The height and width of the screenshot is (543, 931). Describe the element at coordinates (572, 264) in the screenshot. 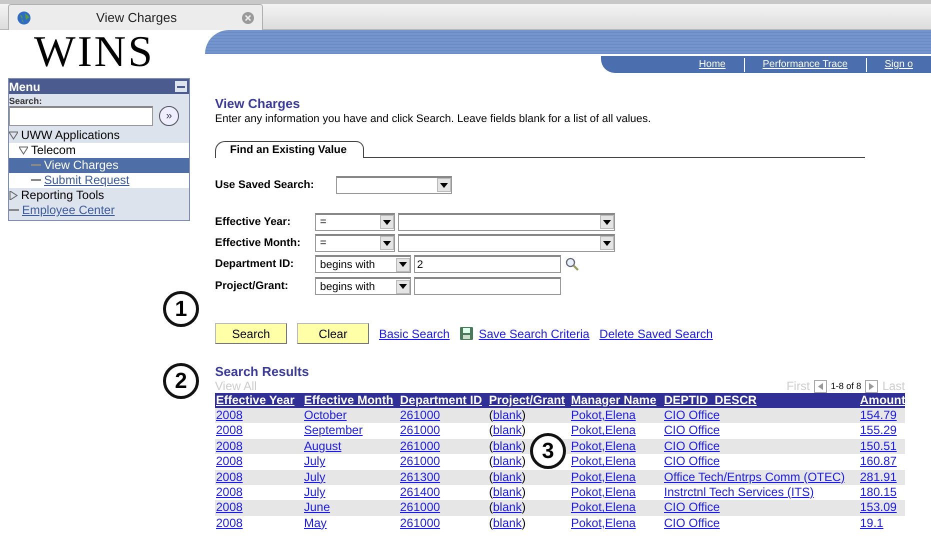

I see `search-icon` at that location.